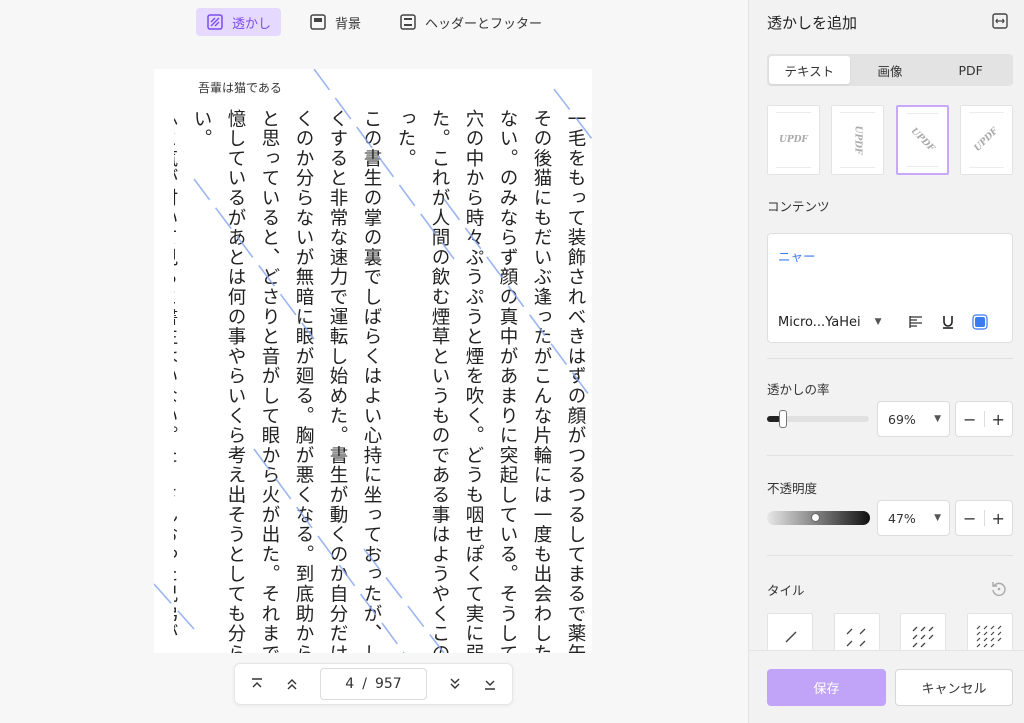  I want to click on chevron-down-bar-icon, so click(490, 685).